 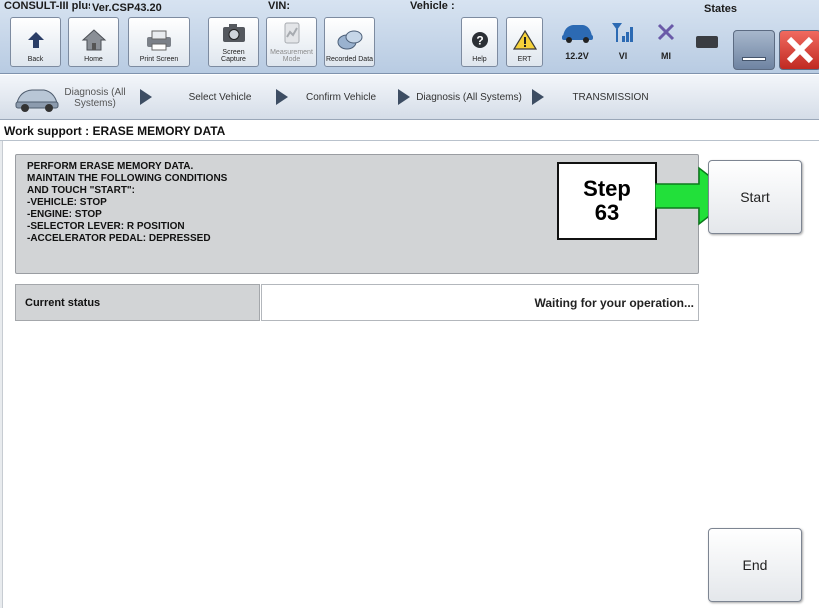 I want to click on current-status-label: Current status, so click(x=137, y=302).